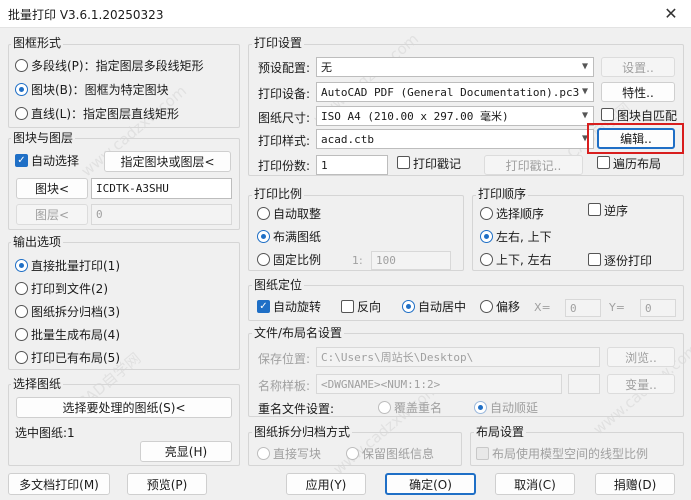 This screenshot has height=500, width=691. What do you see at coordinates (535, 484) in the screenshot?
I see `cancel-button: 取消(C)` at bounding box center [535, 484].